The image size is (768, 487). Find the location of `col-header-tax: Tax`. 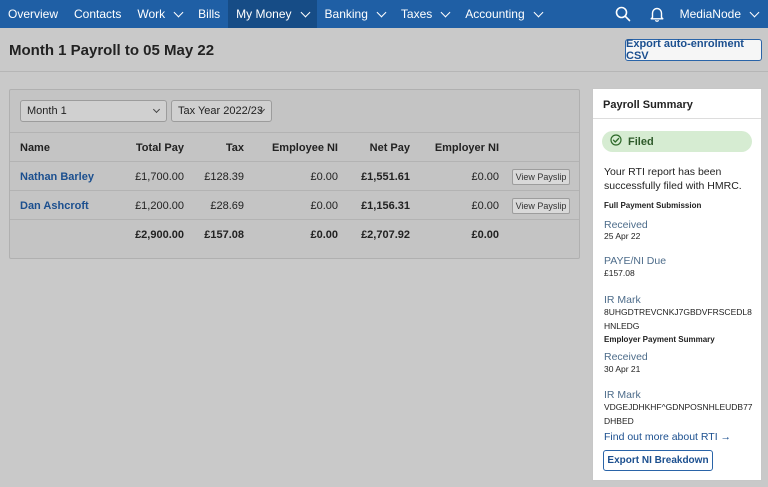

col-header-tax: Tax is located at coordinates (234, 147).